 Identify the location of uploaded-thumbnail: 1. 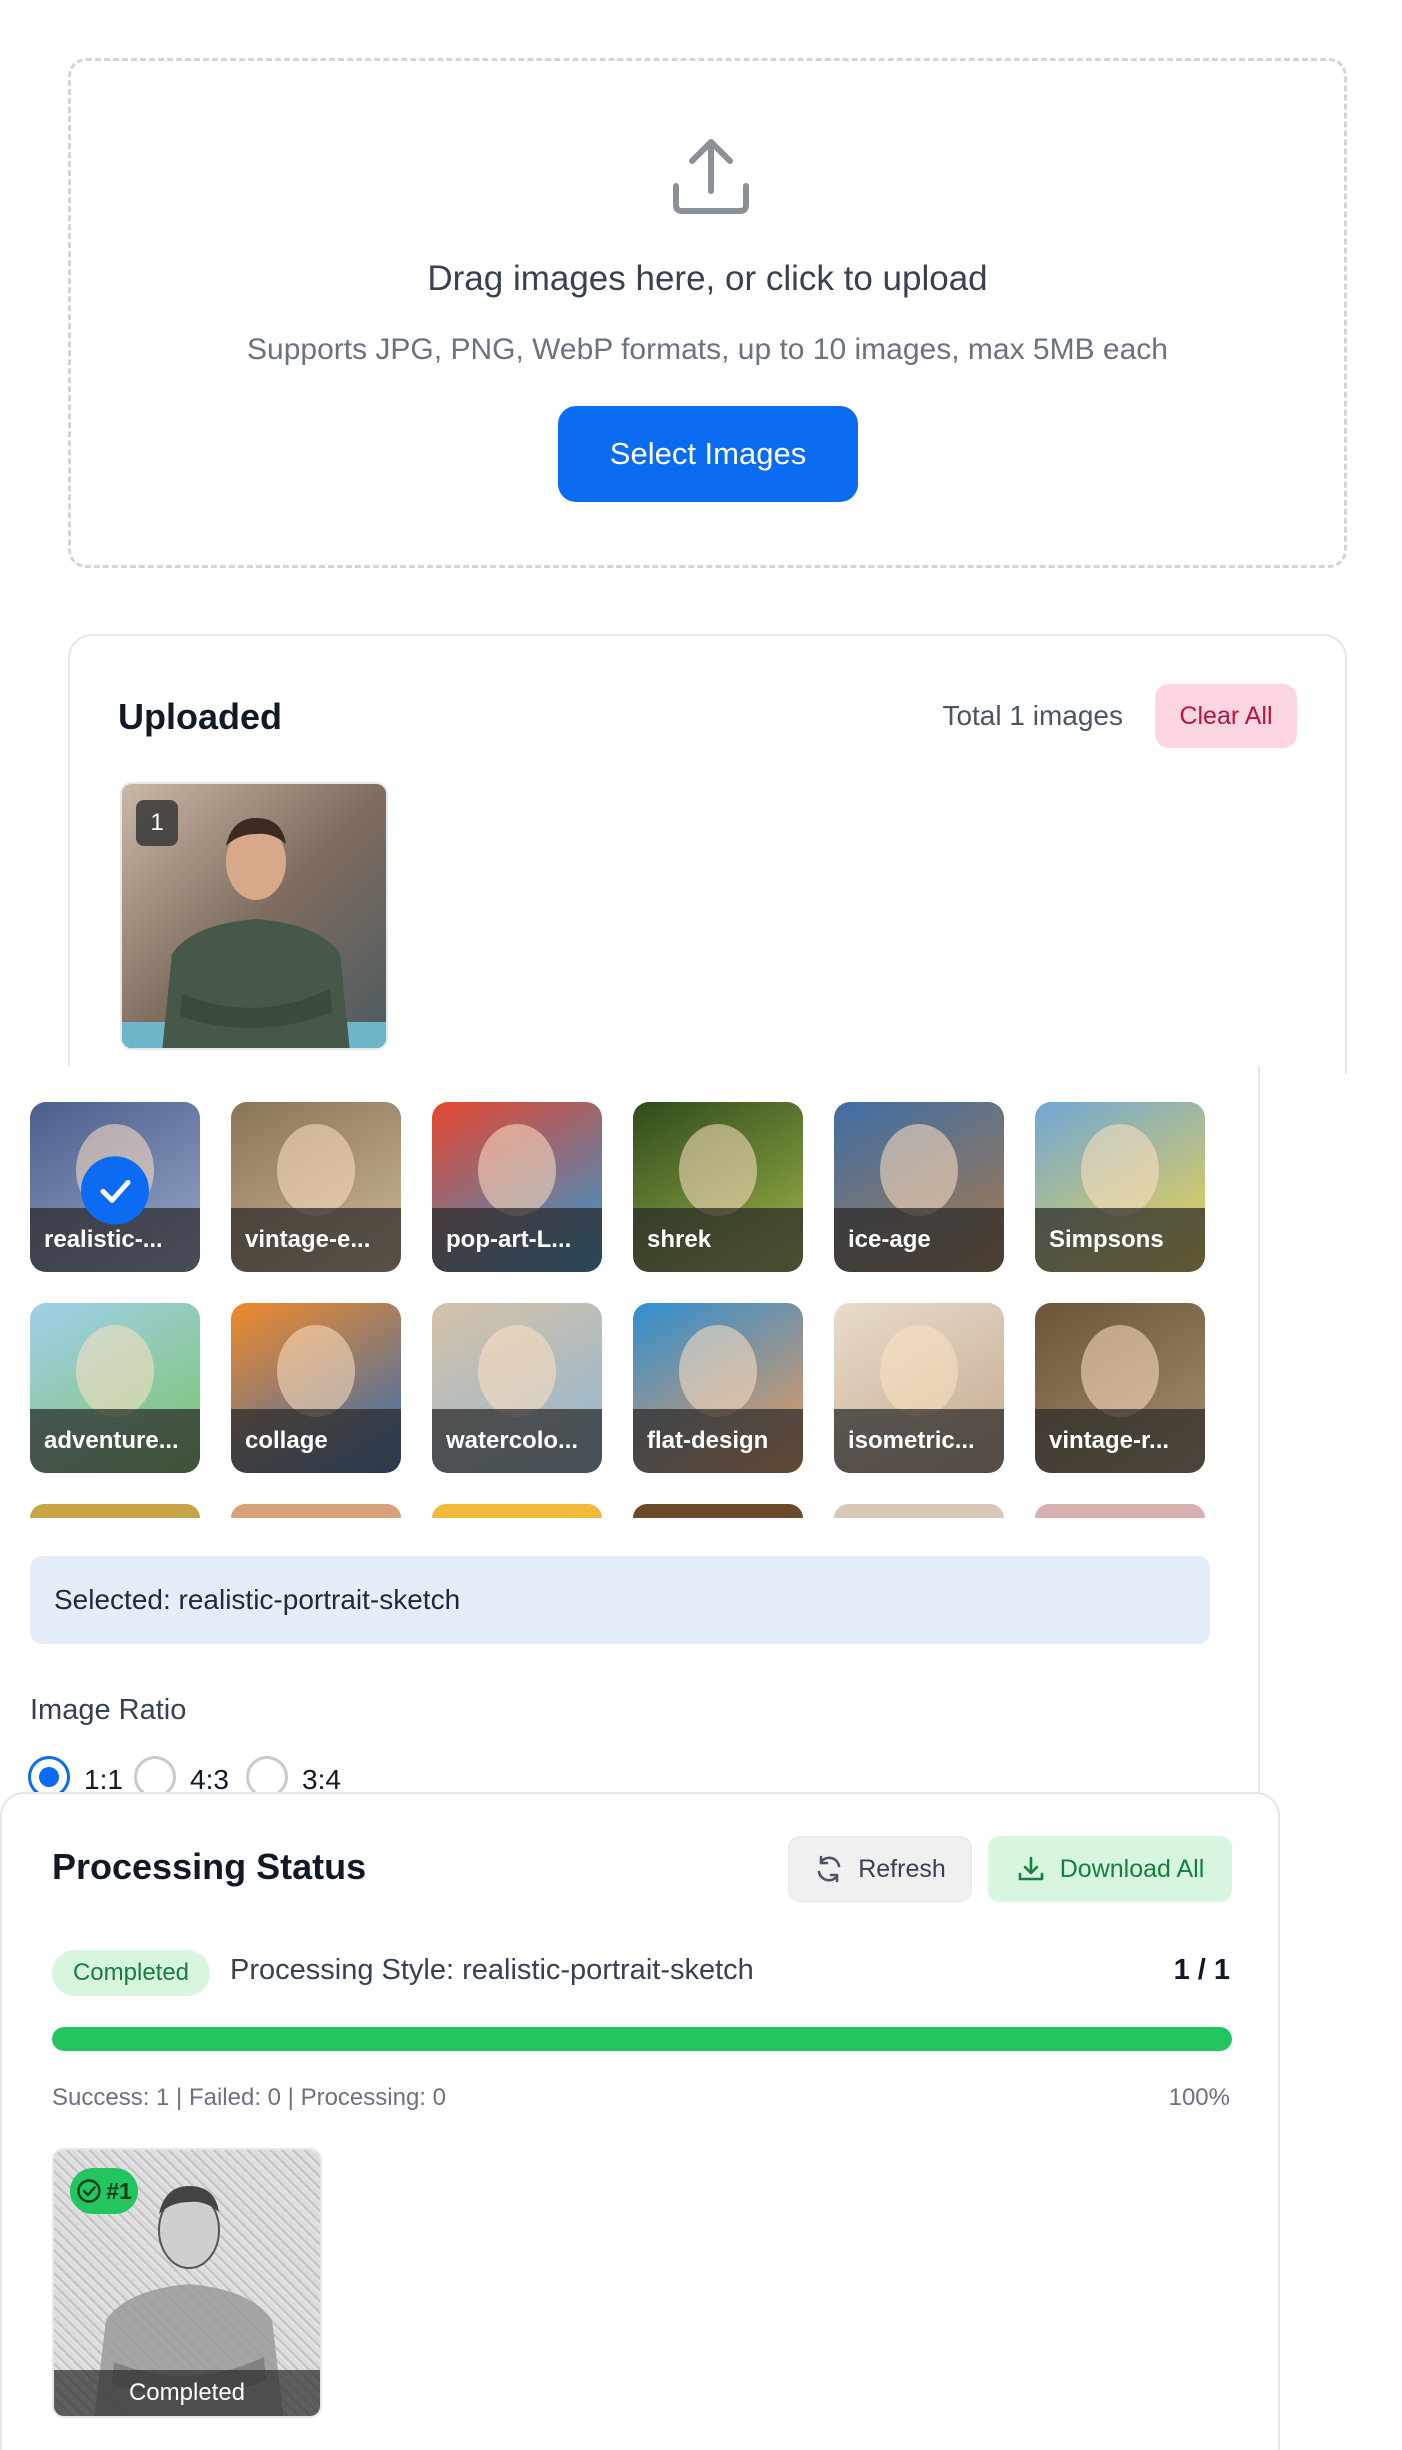
(254, 916).